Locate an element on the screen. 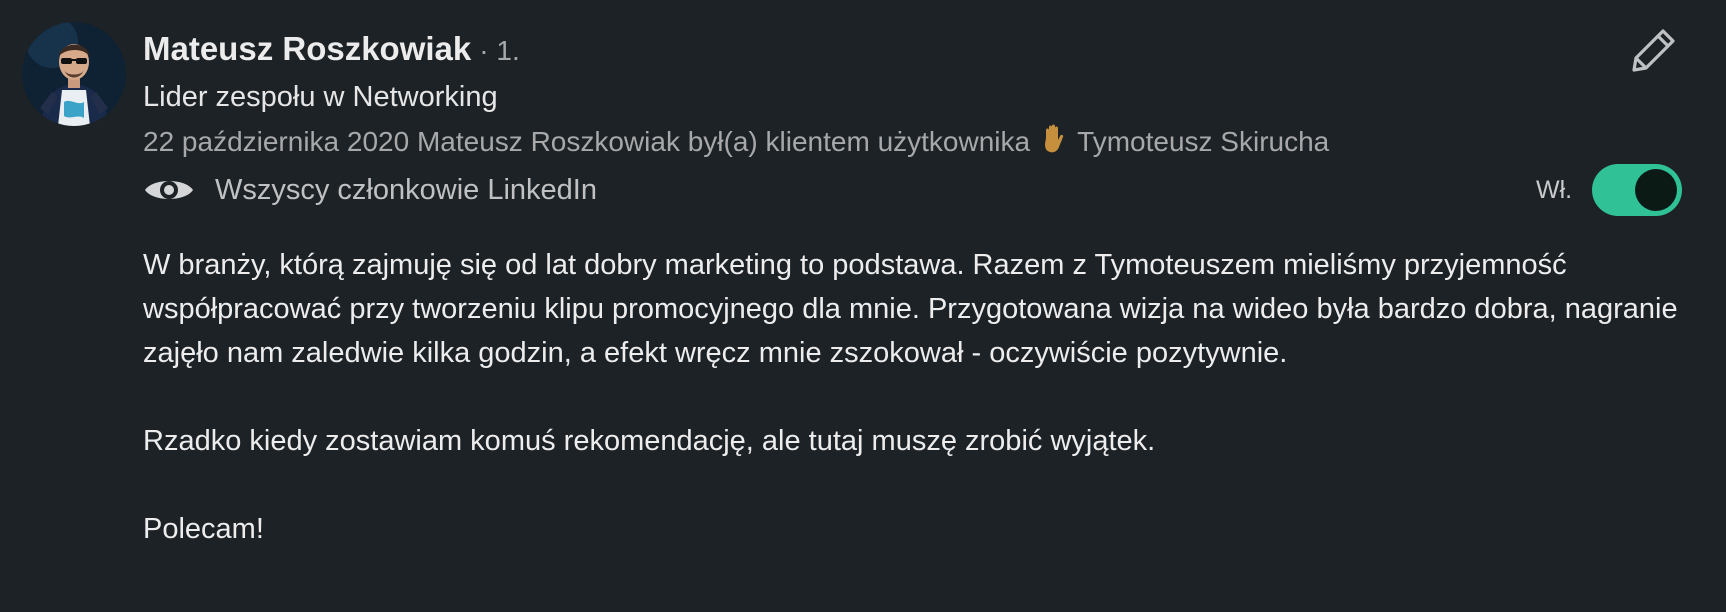 The width and height of the screenshot is (1726, 612). author-line: Mateusz Roszkowiak · 1. is located at coordinates (331, 50).